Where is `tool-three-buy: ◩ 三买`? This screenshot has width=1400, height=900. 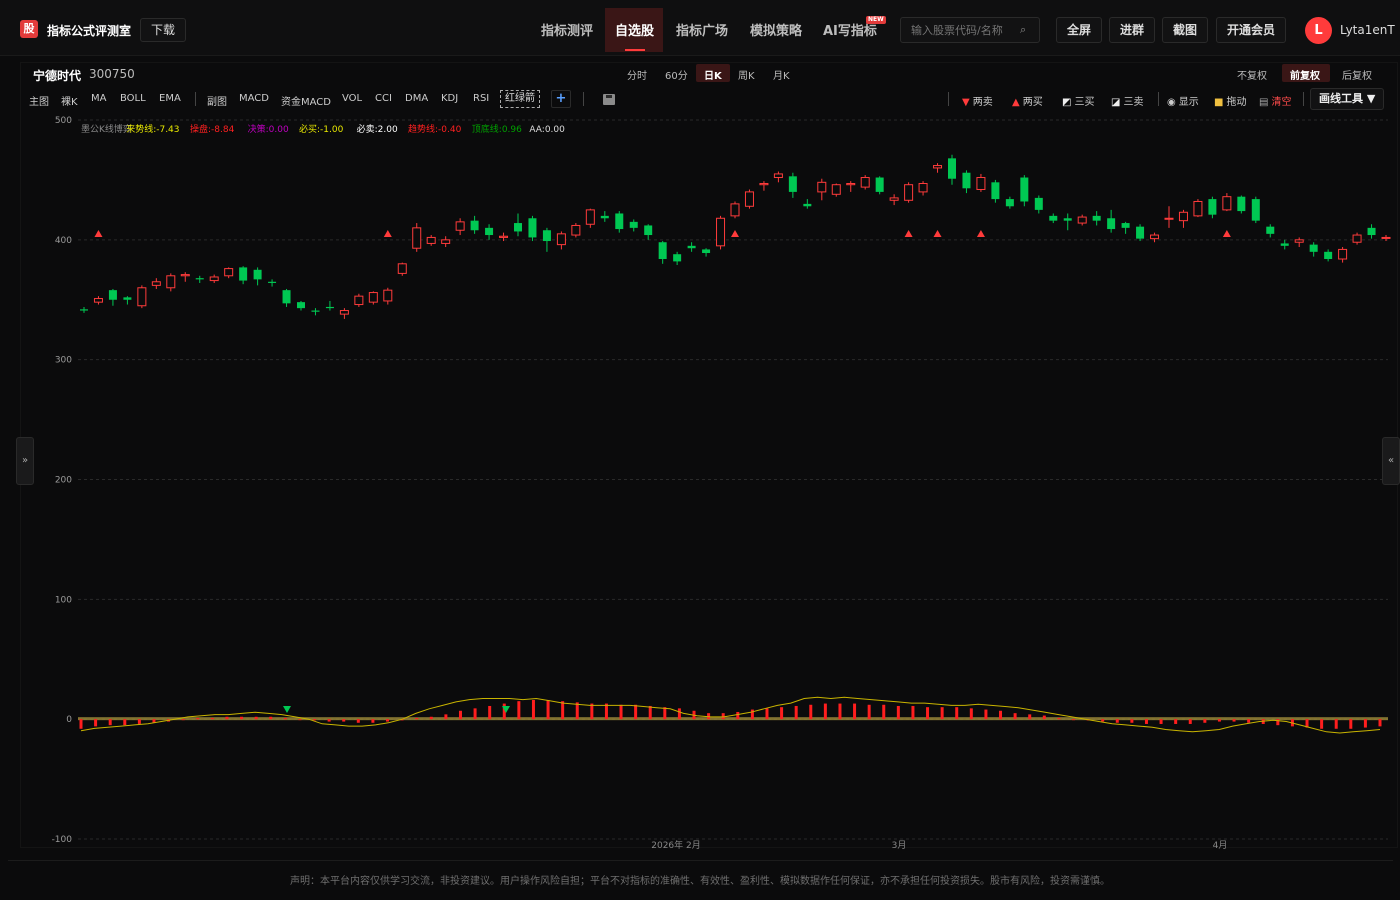 tool-three-buy: ◩ 三买 is located at coordinates (1078, 100).